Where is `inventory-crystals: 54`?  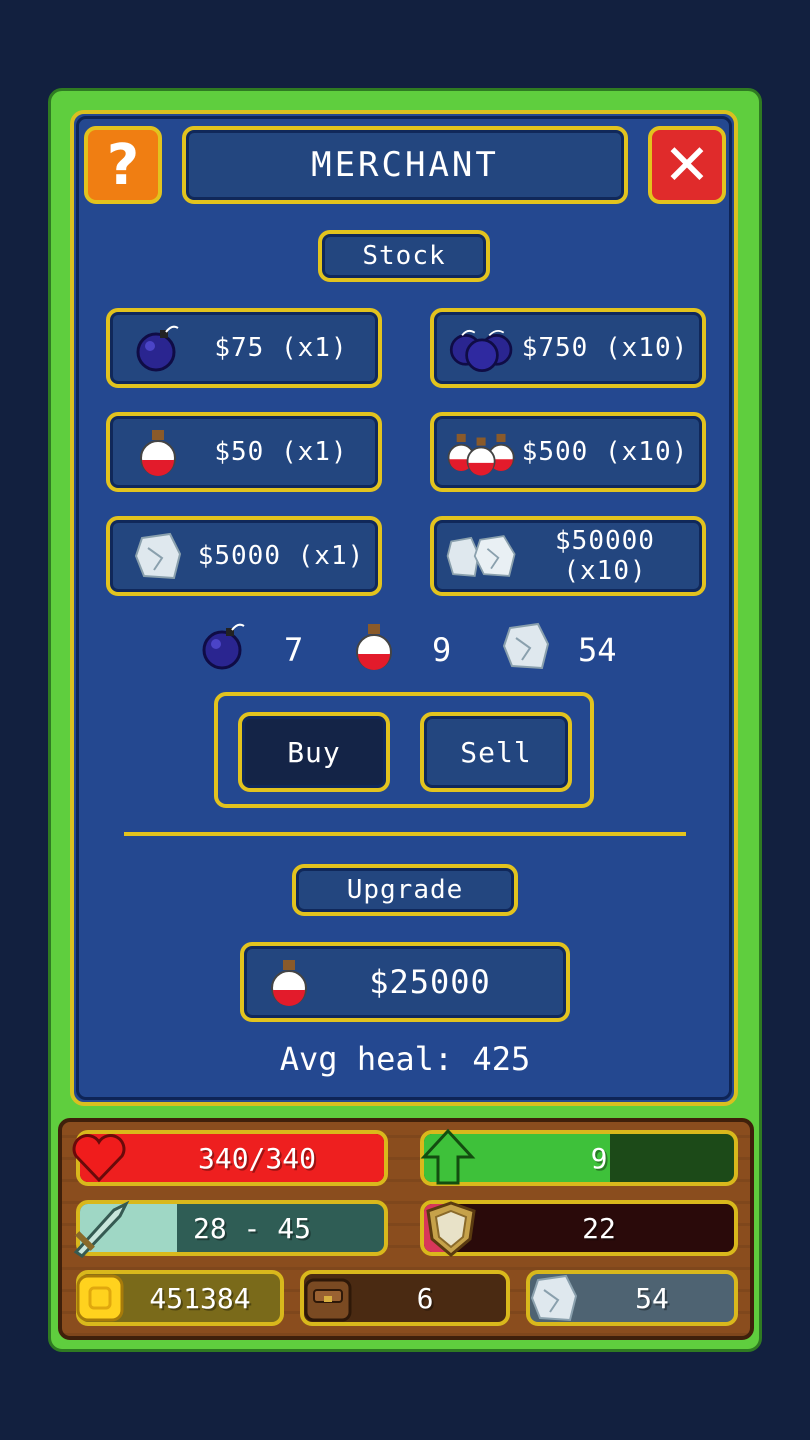 inventory-crystals: 54 is located at coordinates (557, 650).